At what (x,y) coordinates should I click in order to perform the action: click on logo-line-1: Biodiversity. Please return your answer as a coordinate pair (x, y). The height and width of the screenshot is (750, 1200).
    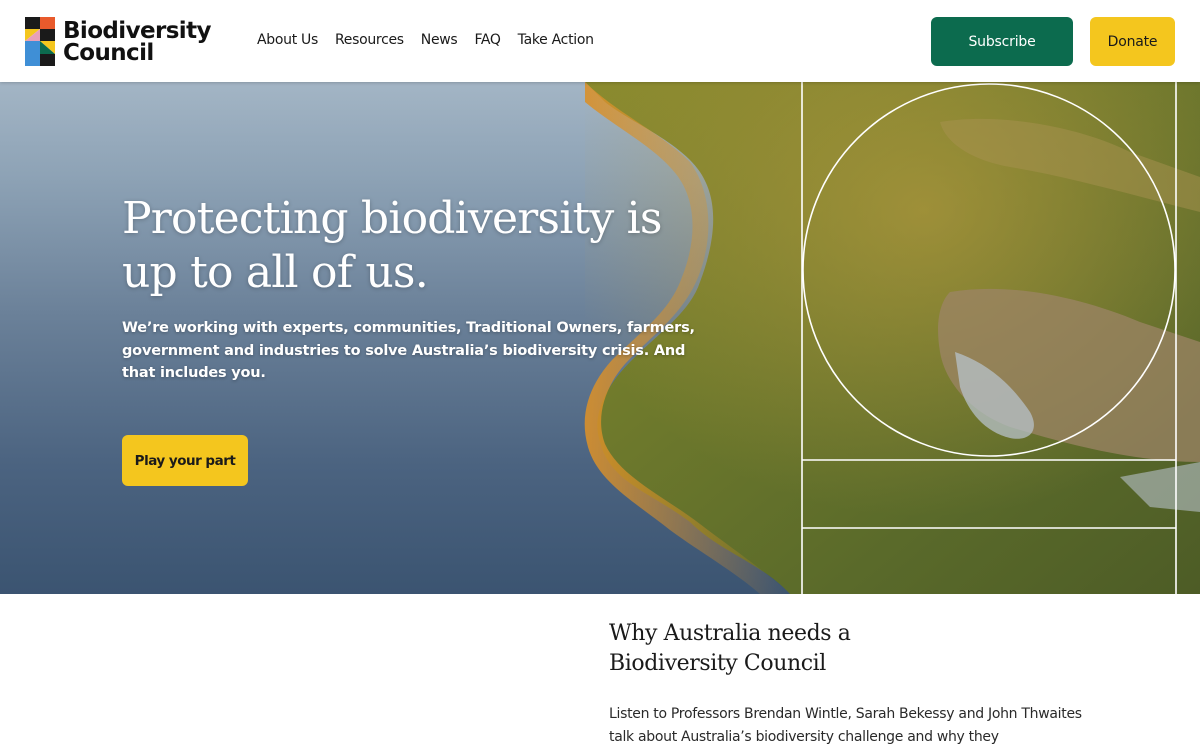
    Looking at the image, I should click on (137, 30).